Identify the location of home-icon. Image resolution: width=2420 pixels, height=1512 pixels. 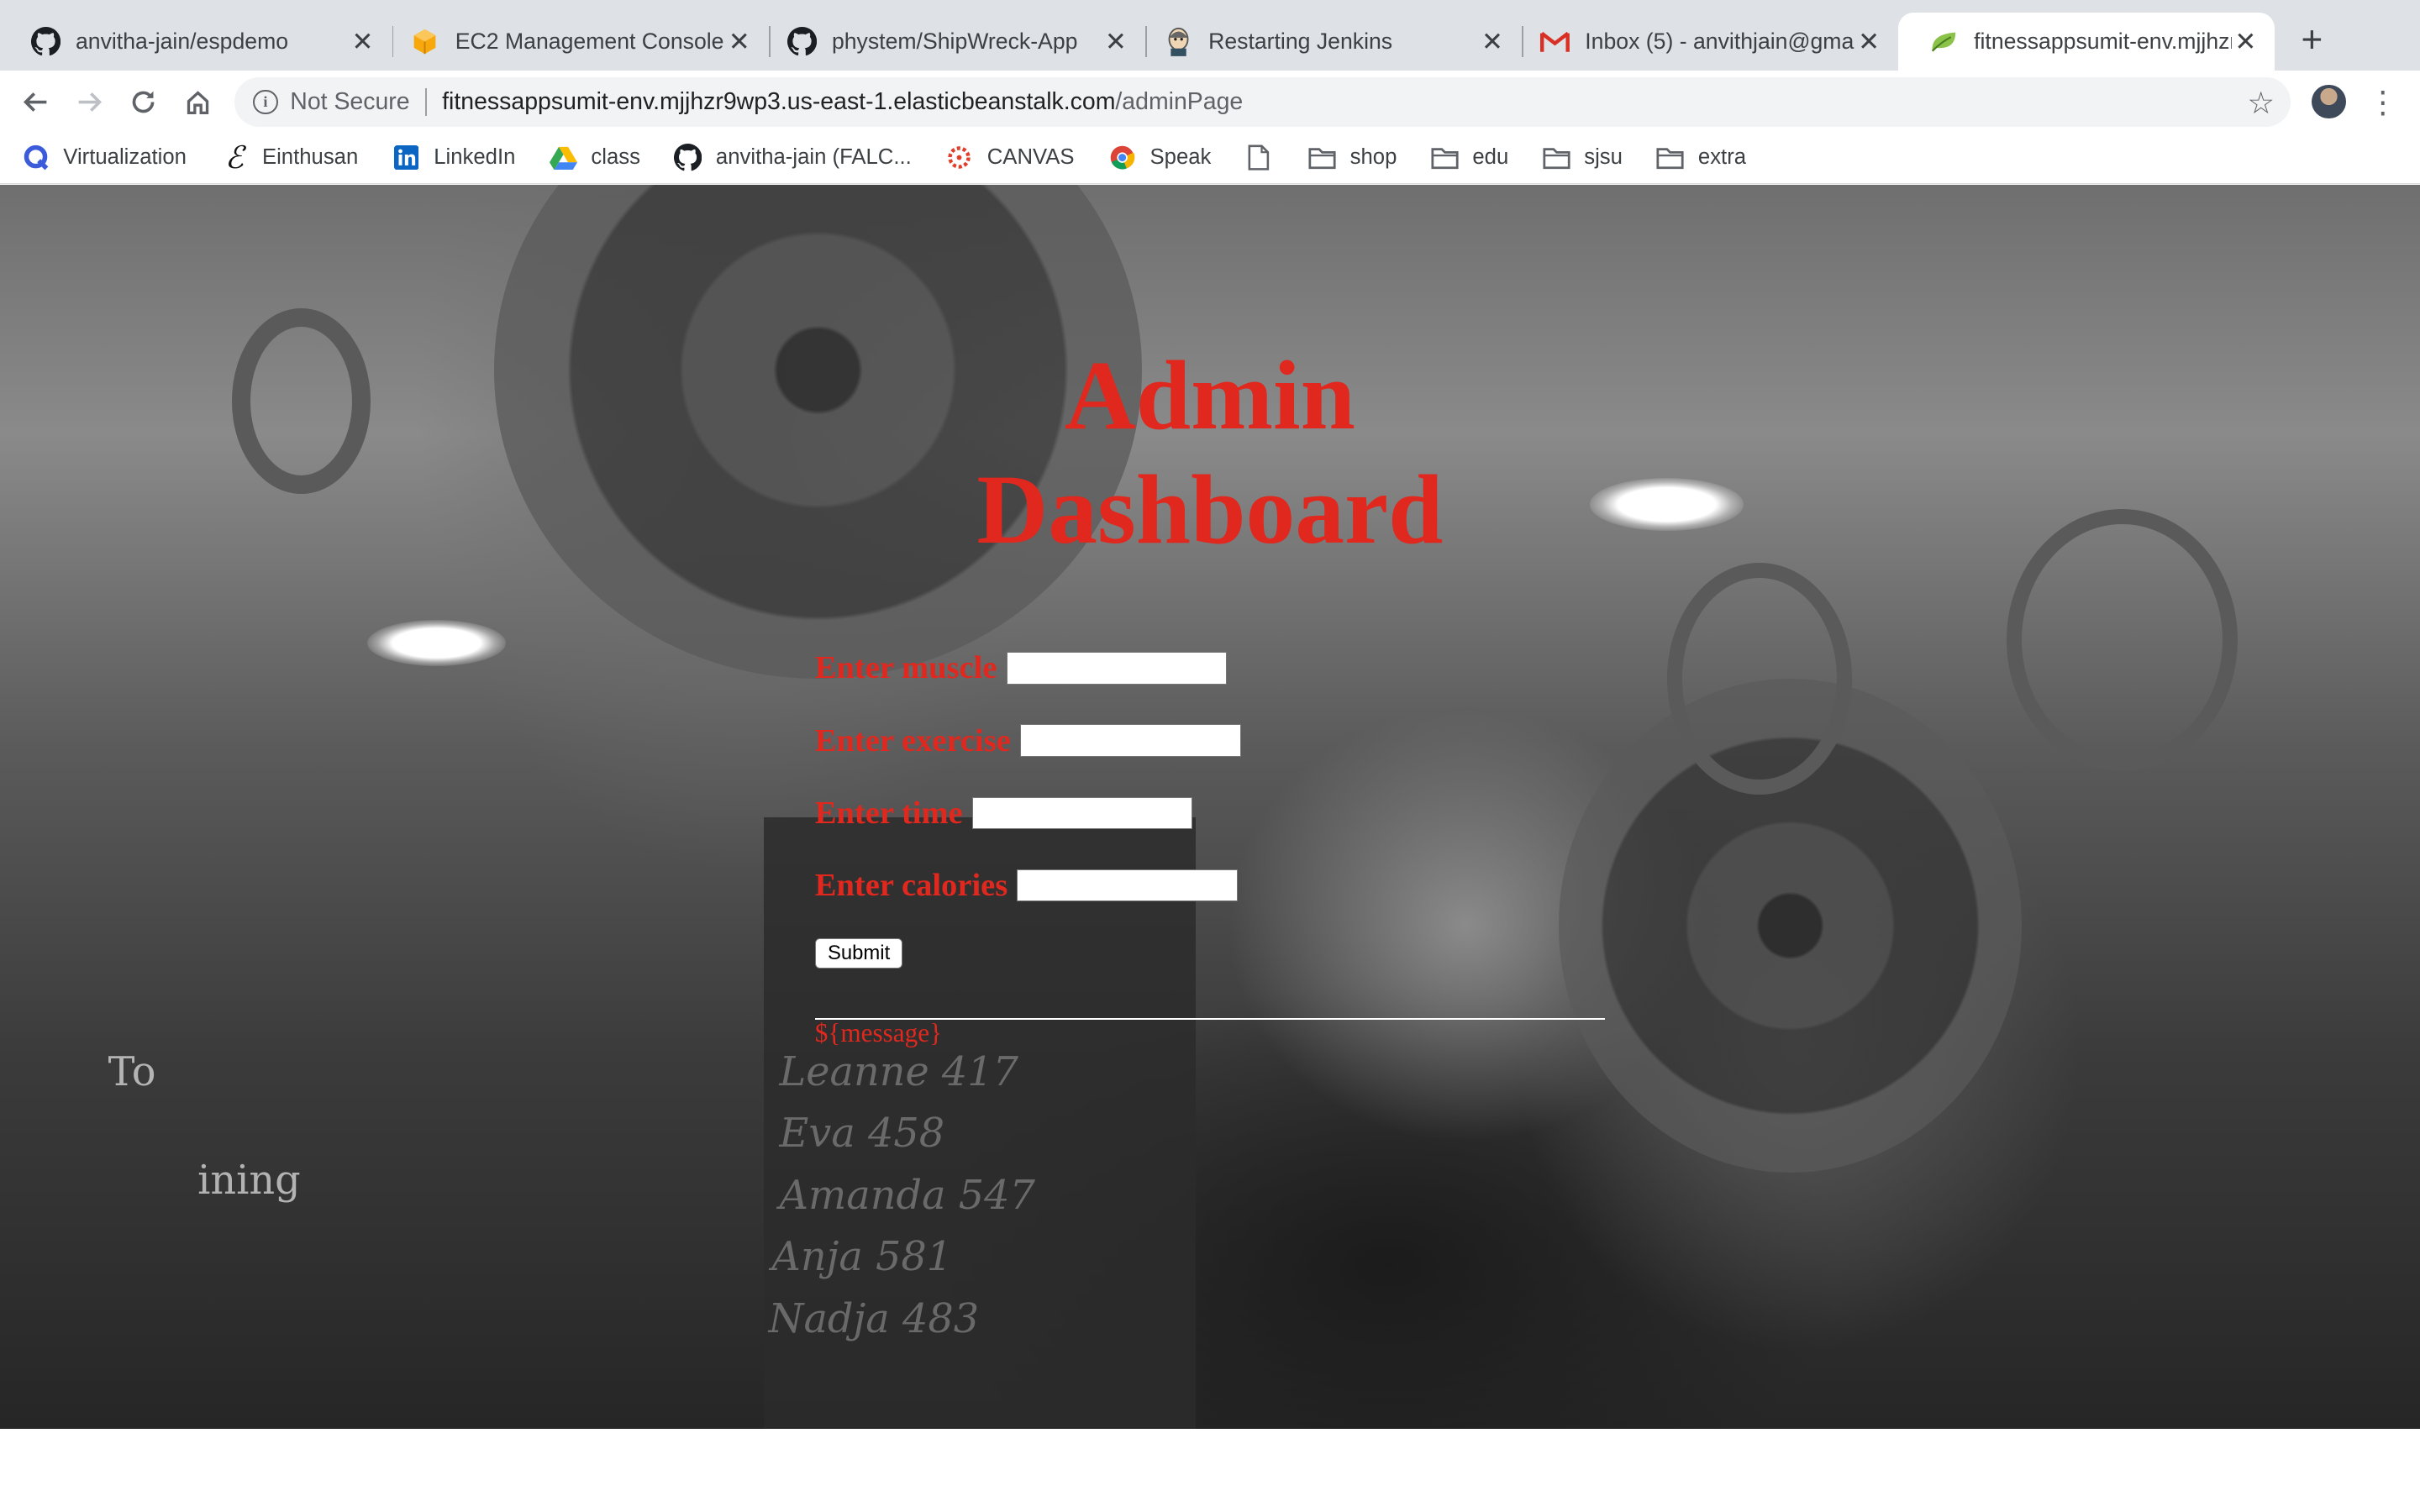
(197, 102).